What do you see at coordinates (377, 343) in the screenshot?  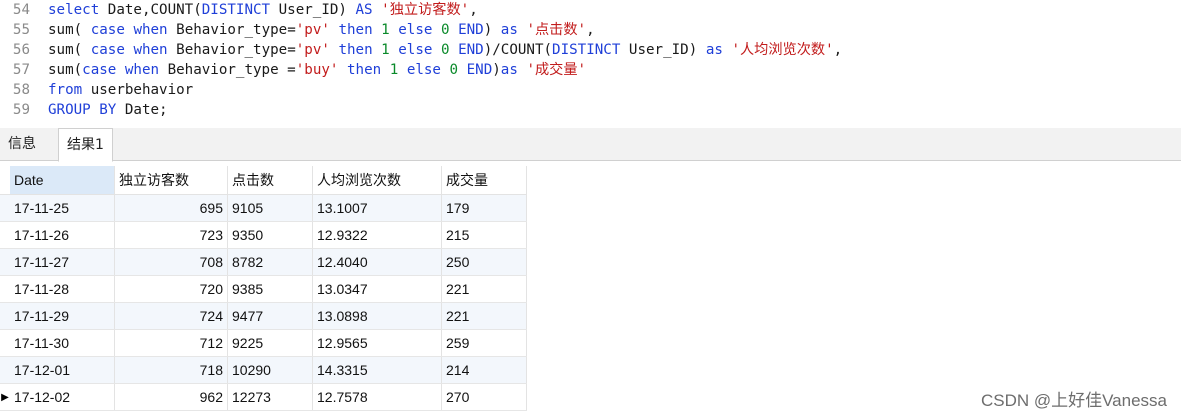 I see `table-cell: 12.9565` at bounding box center [377, 343].